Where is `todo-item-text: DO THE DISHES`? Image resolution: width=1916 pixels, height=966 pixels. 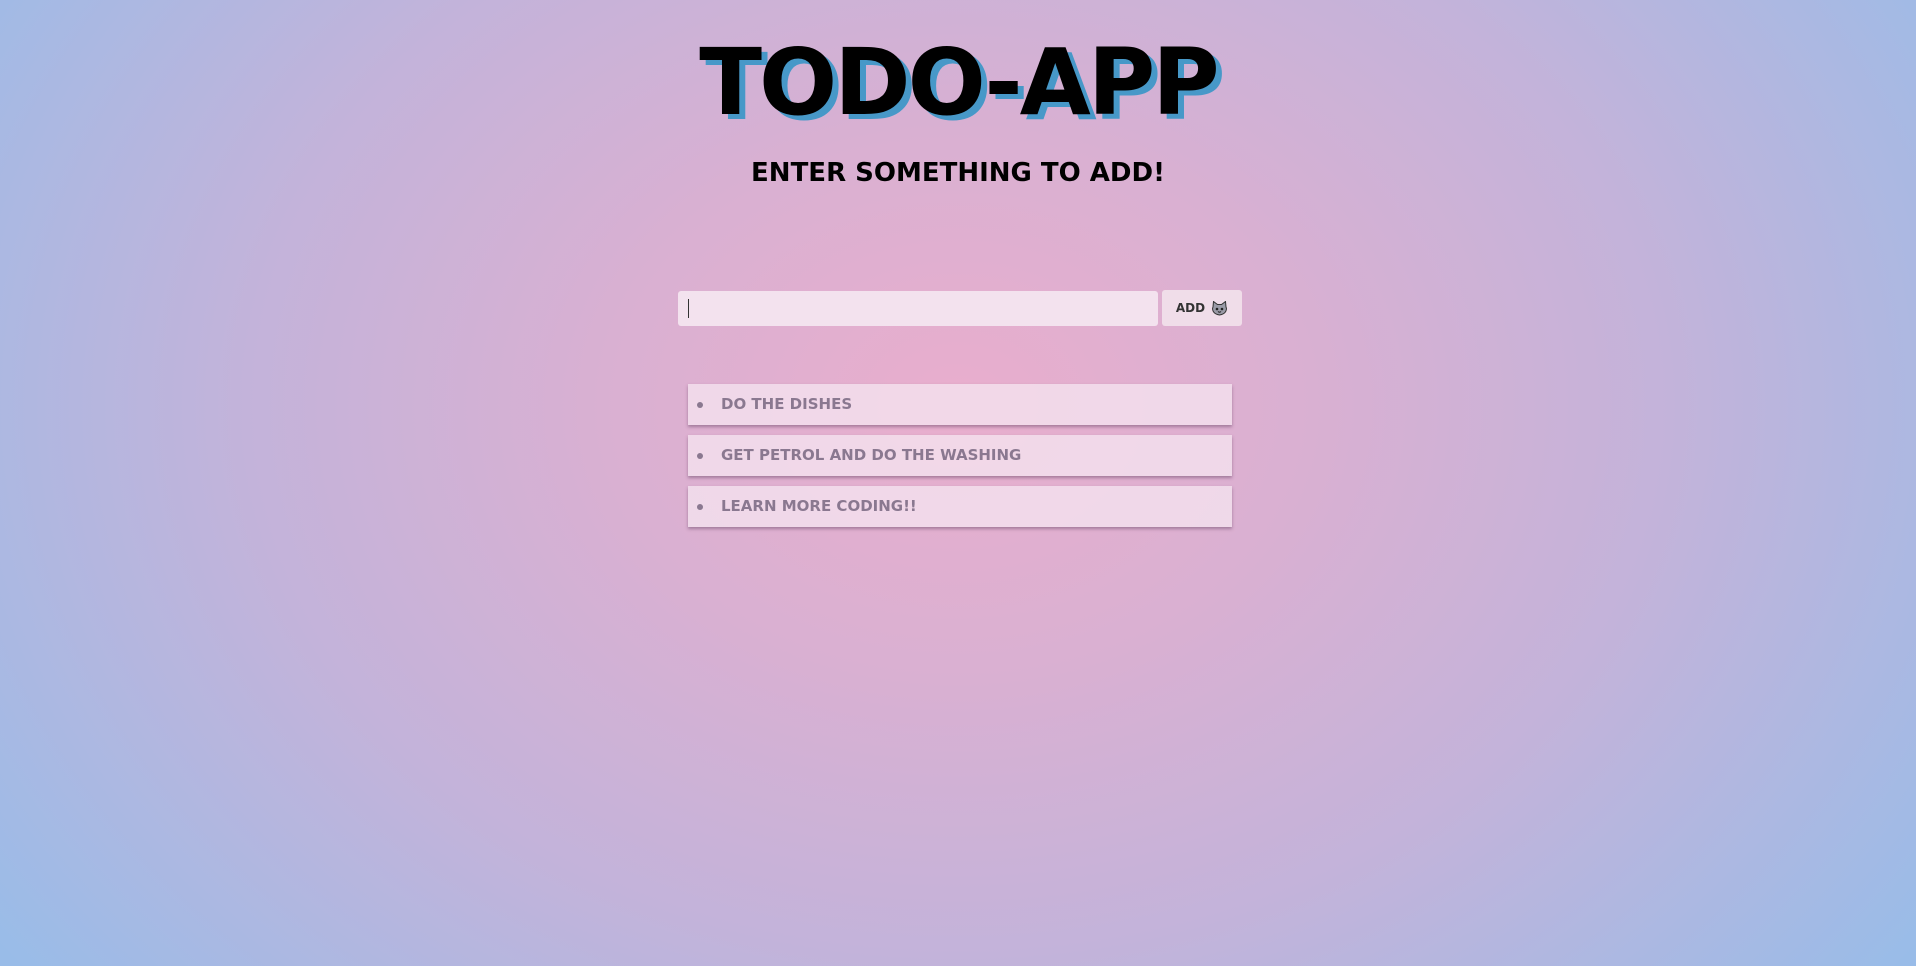 todo-item-text: DO THE DISHES is located at coordinates (787, 404).